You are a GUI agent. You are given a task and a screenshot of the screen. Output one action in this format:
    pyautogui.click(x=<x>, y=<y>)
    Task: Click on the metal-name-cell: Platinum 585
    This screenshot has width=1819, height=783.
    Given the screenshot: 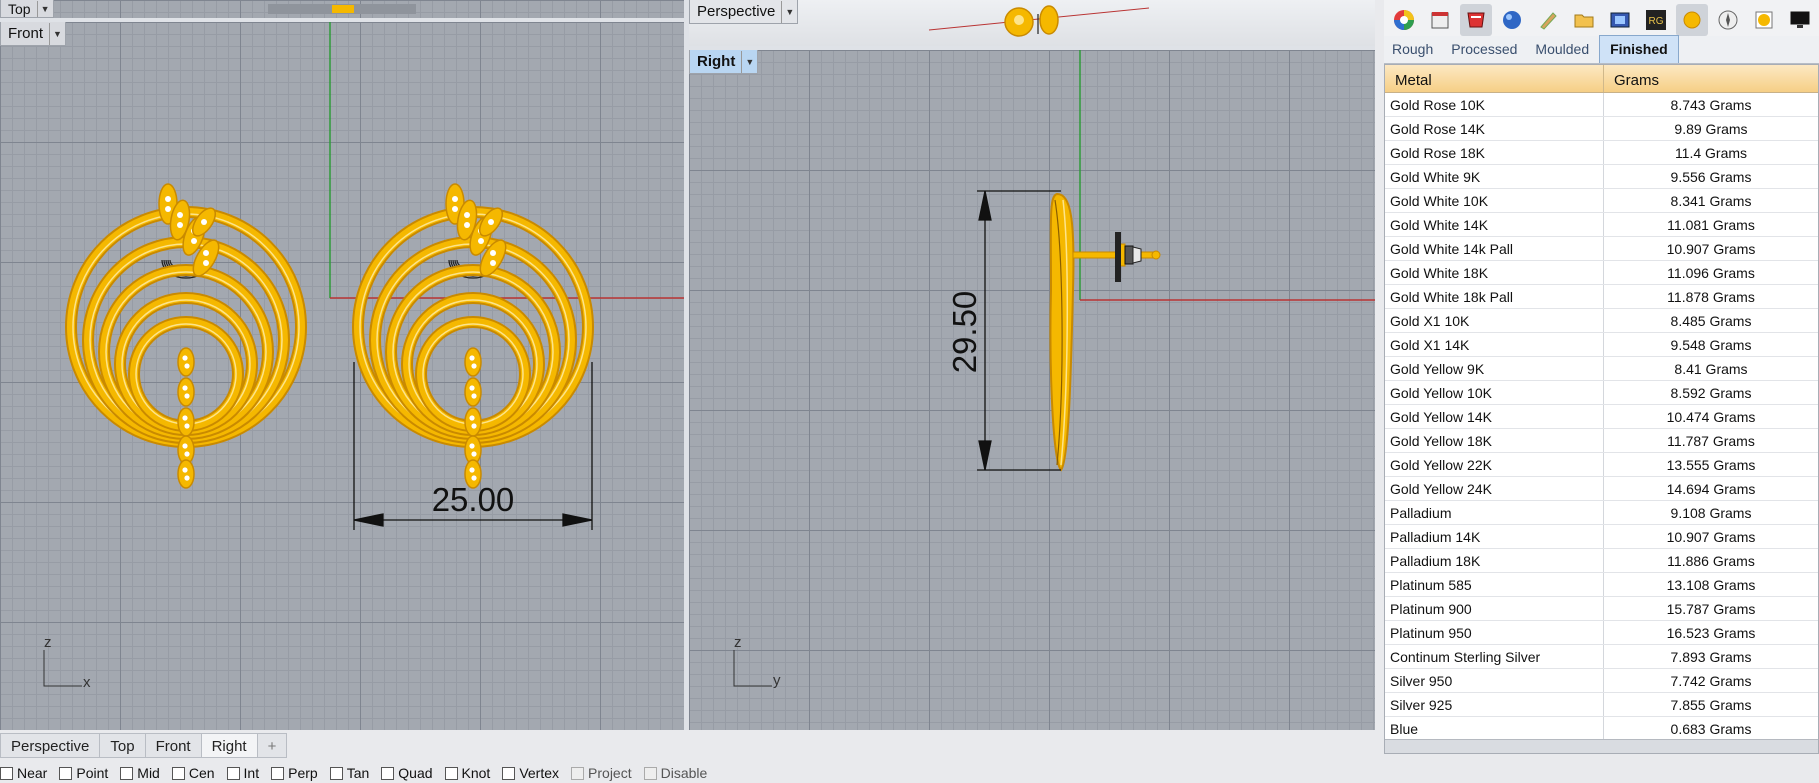 What is the action you would take?
    pyautogui.click(x=1494, y=584)
    